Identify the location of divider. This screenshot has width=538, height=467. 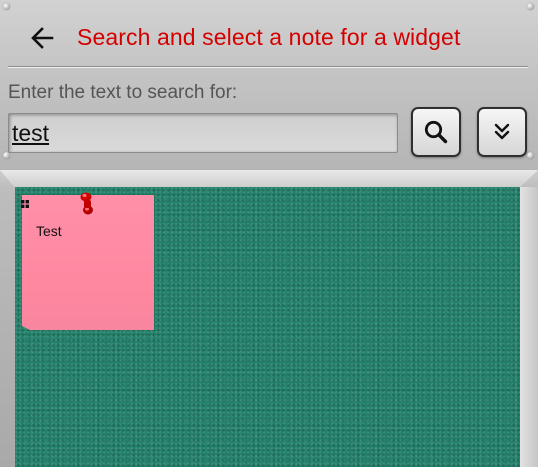
(268, 67).